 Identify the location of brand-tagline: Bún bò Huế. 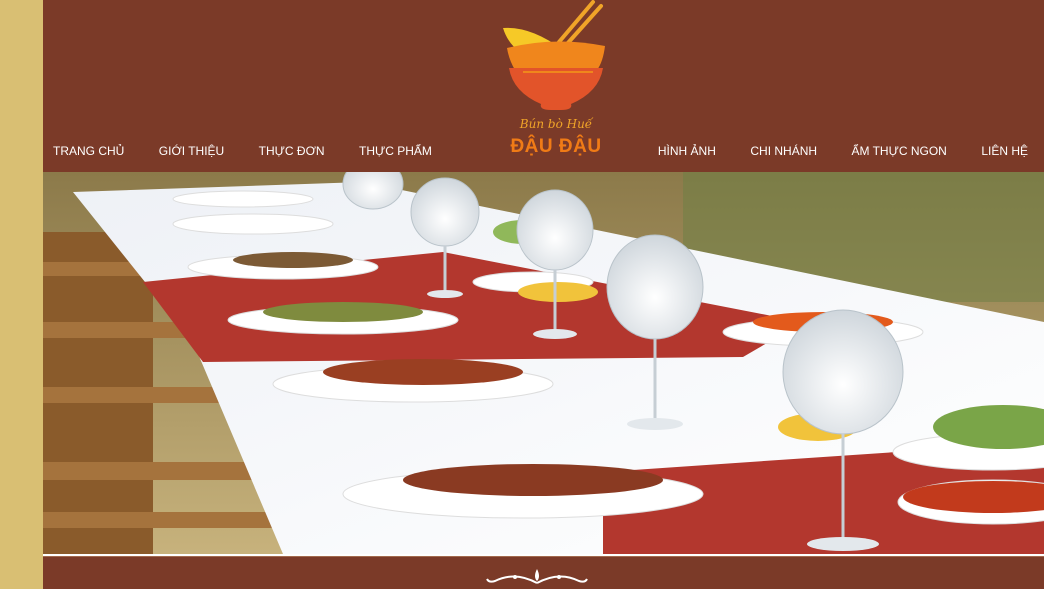
(556, 124).